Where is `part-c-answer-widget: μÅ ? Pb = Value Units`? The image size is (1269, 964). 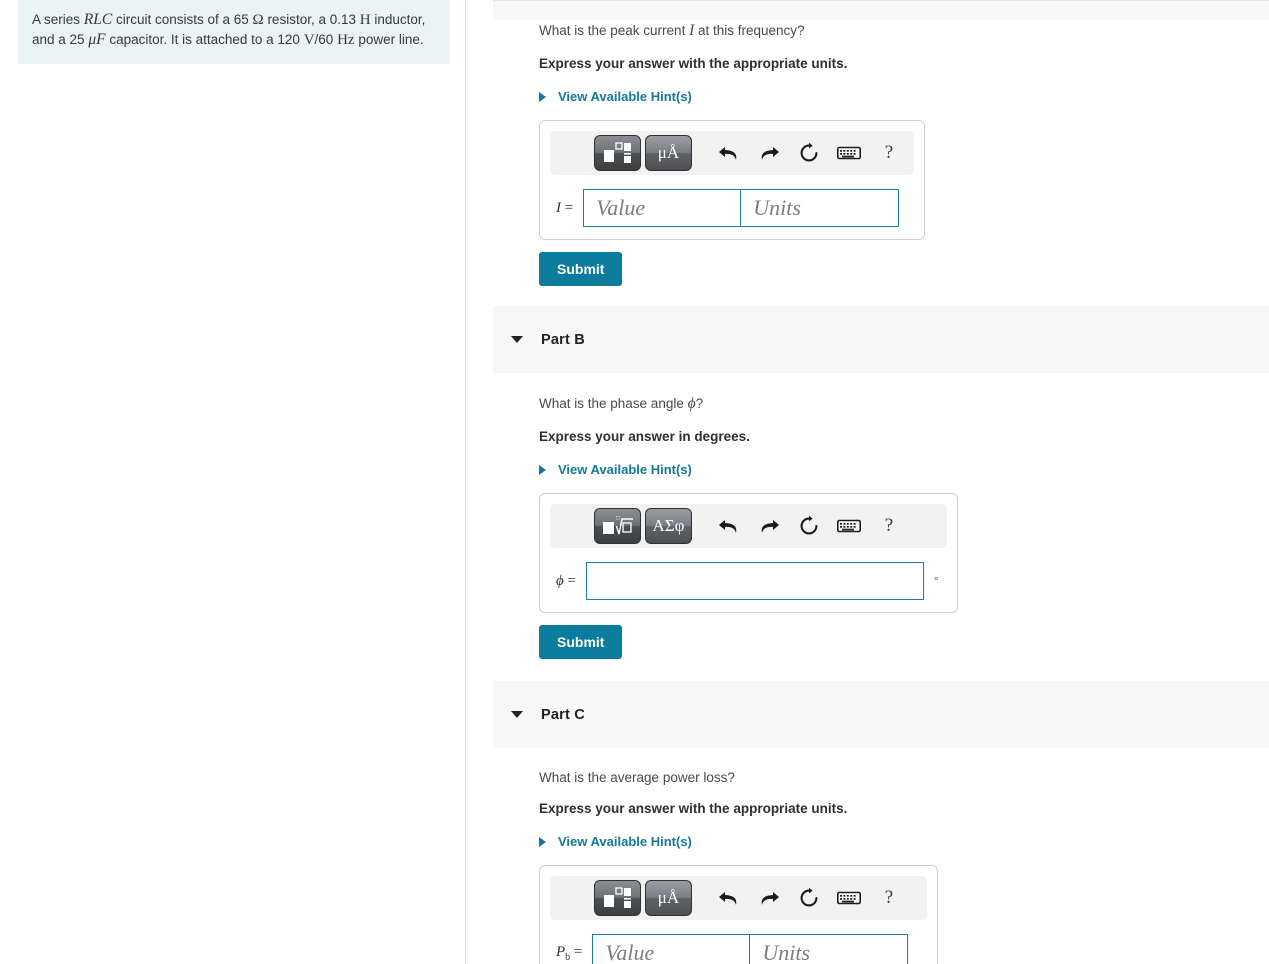 part-c-answer-widget: μÅ ? Pb = Value Units is located at coordinates (738, 914).